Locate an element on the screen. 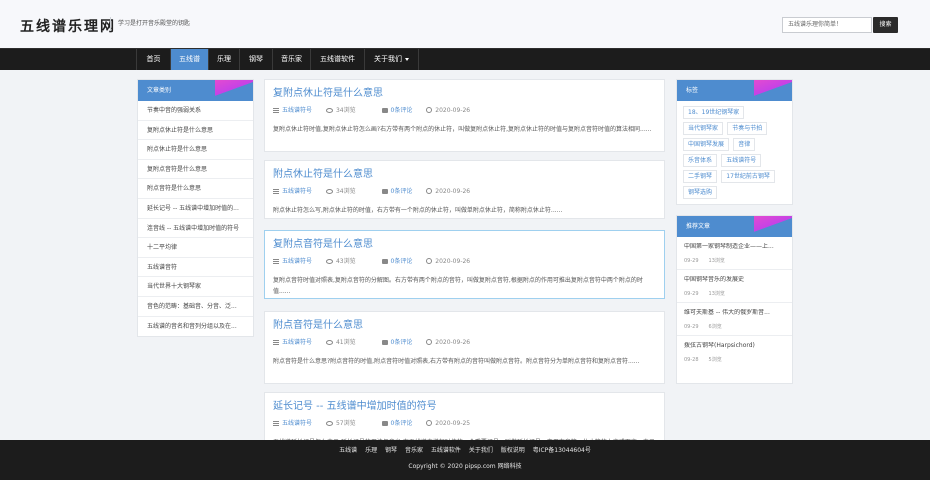 The width and height of the screenshot is (930, 480). tag-link: 乐音体系 is located at coordinates (700, 160).